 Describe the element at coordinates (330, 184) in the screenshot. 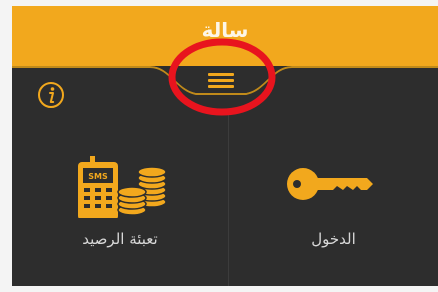

I see `key-icon` at that location.